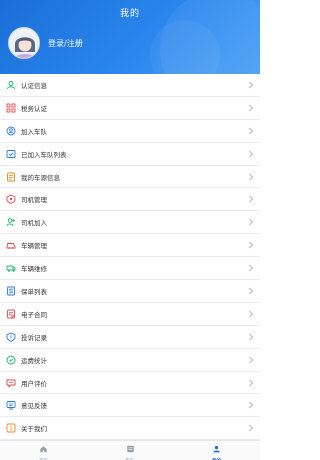 This screenshot has height=460, width=320. I want to click on menu-item-complaint: 投诉记录, so click(130, 337).